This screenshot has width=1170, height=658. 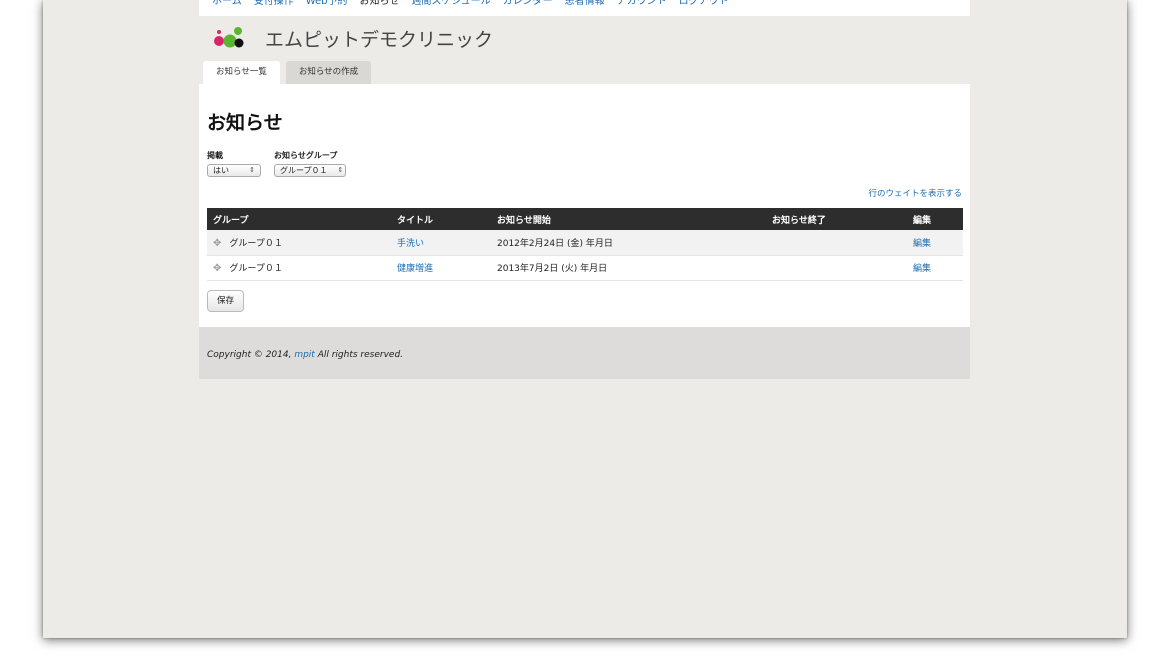 I want to click on cell-title: 手洗い, so click(x=441, y=243).